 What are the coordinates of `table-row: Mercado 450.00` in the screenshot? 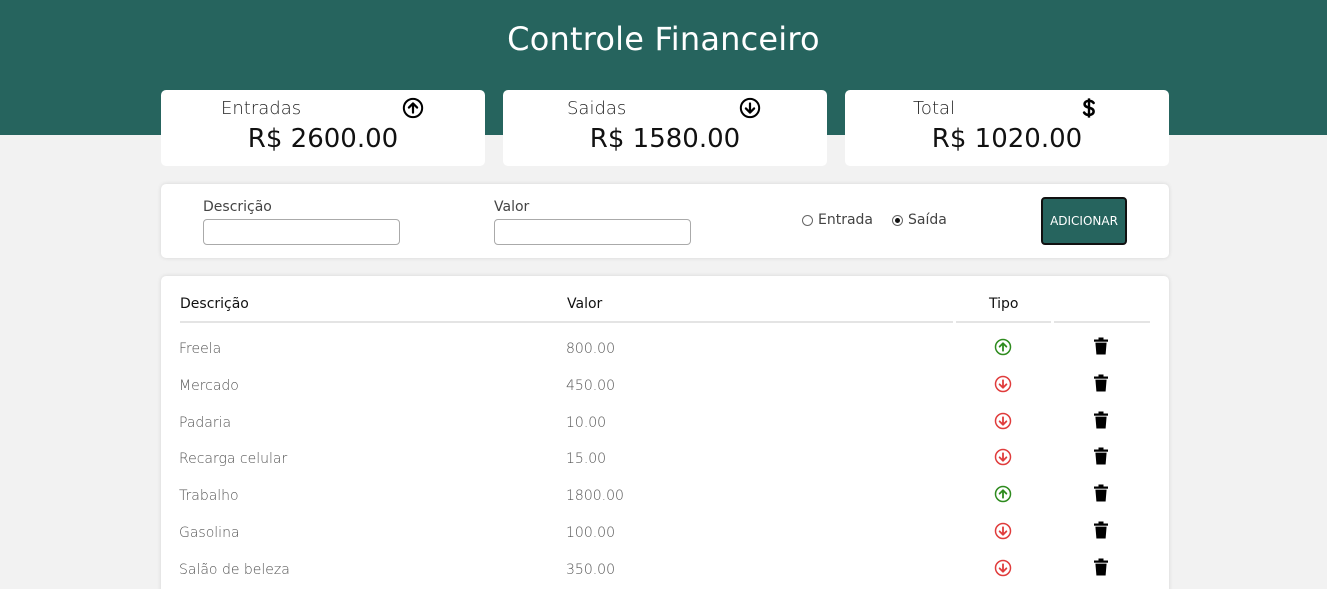 It's located at (665, 394).